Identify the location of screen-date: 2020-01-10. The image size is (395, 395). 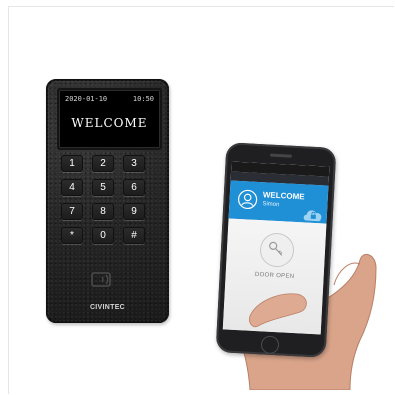
(86, 99).